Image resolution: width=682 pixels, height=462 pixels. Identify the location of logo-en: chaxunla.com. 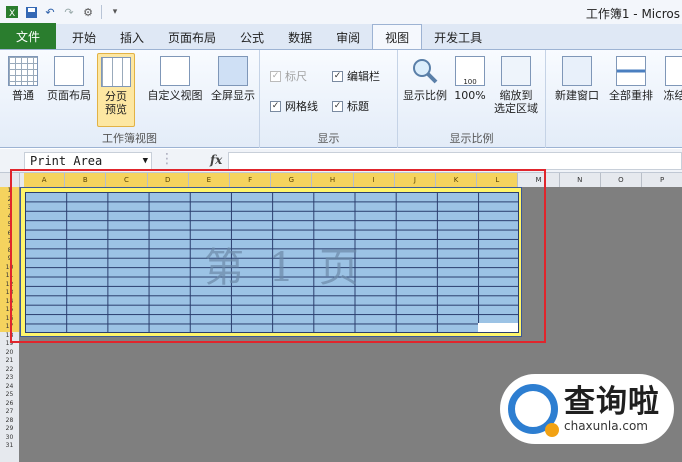
(606, 426).